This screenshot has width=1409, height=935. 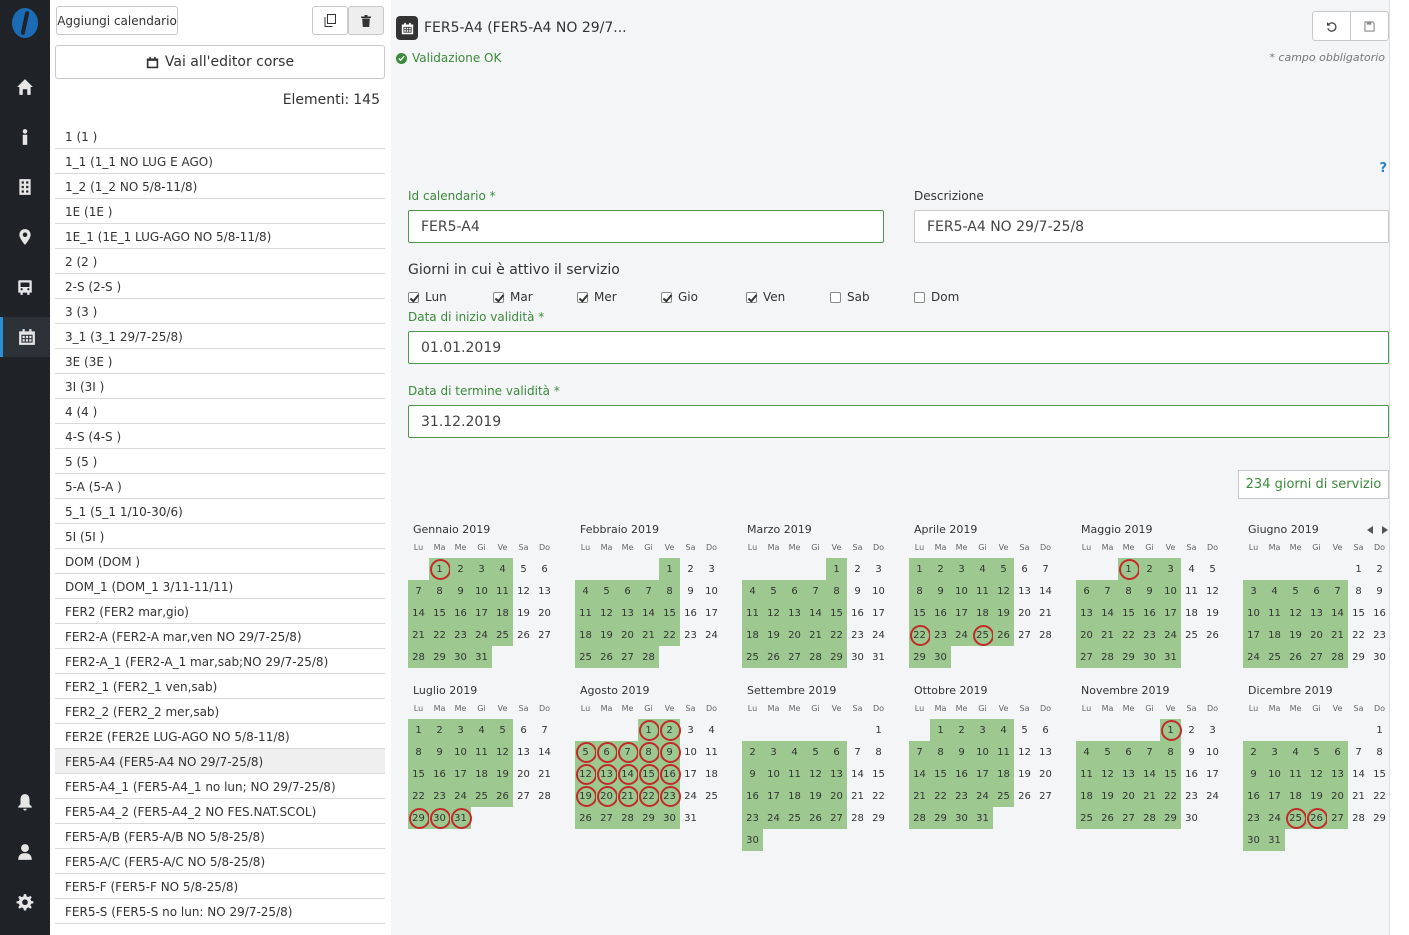 I want to click on active-day-cell: 24, so click(x=460, y=796).